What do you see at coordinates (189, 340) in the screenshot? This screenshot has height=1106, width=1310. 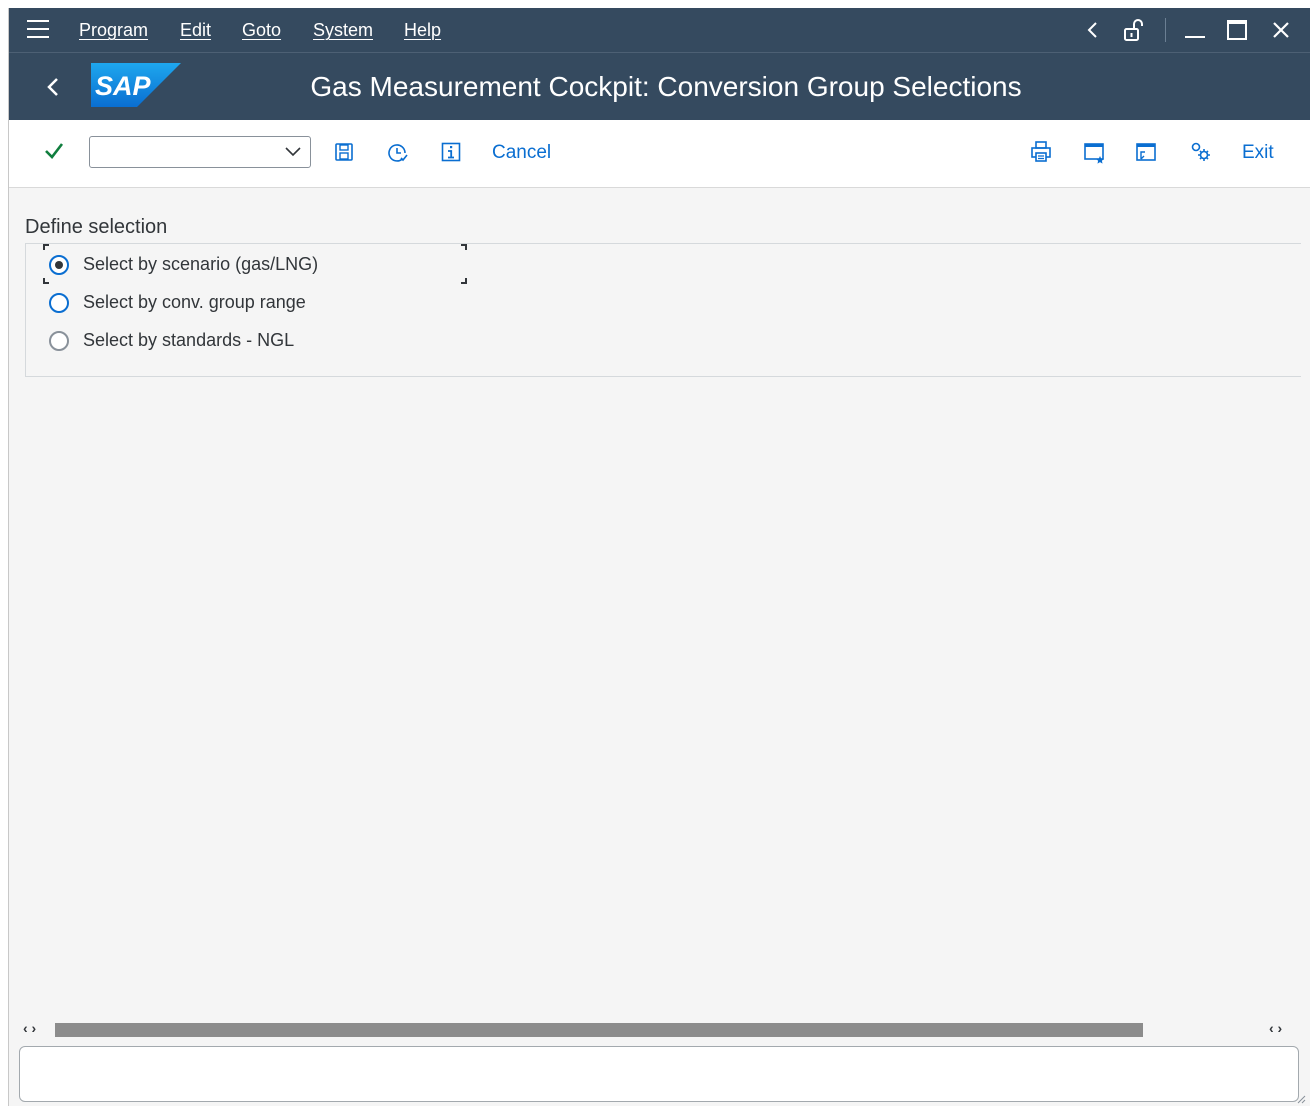 I see `radio-label: Select by standards - NGL` at bounding box center [189, 340].